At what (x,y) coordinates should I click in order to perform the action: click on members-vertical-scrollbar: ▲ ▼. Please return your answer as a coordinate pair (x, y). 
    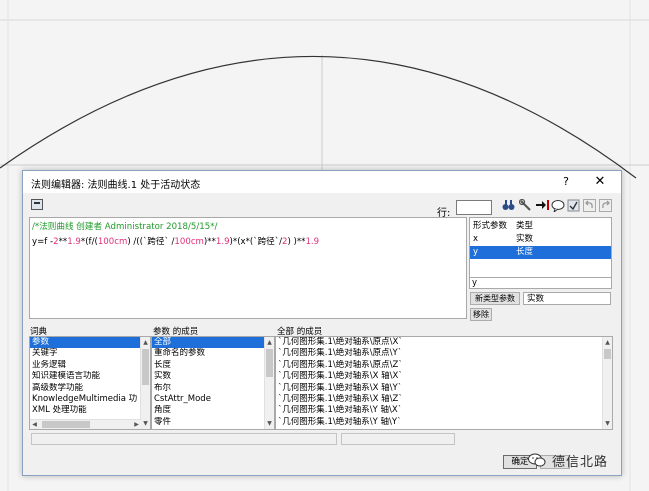
    Looking at the image, I should click on (269, 383).